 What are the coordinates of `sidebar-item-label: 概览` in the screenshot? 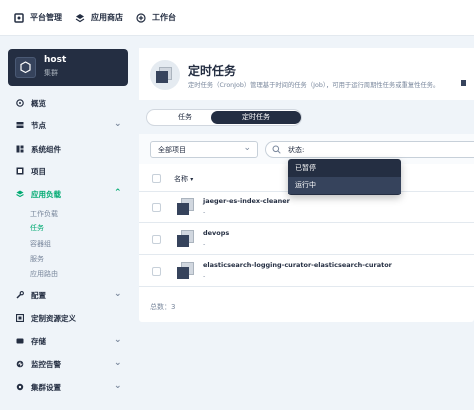 It's located at (38, 103).